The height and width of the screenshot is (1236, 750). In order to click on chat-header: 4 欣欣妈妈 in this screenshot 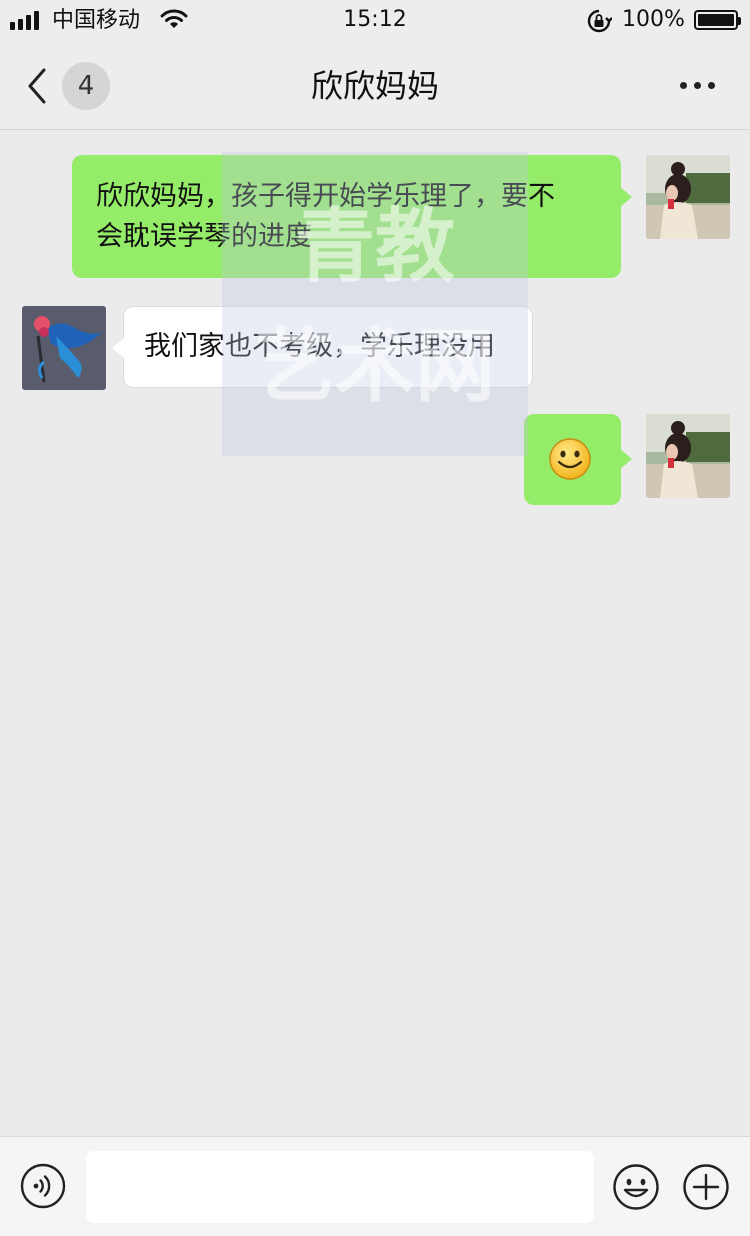, I will do `click(375, 86)`.